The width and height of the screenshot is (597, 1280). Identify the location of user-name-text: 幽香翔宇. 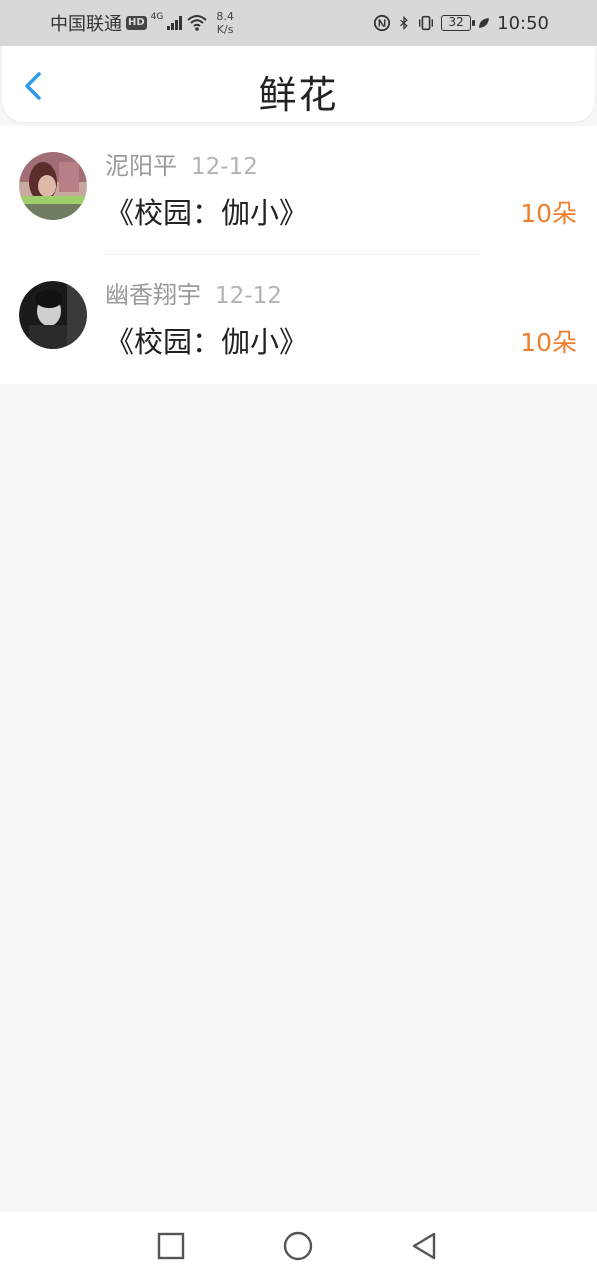
(153, 295).